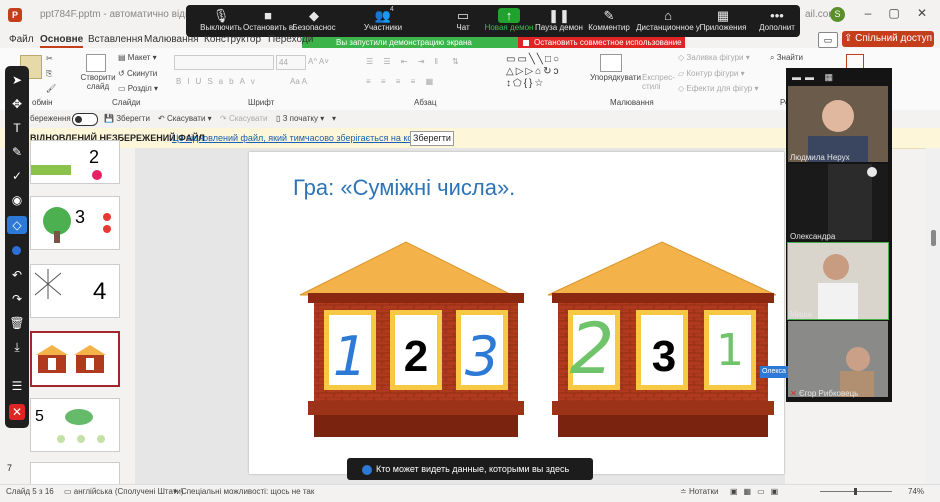  I want to click on chat-icon: ▭, so click(463, 15).